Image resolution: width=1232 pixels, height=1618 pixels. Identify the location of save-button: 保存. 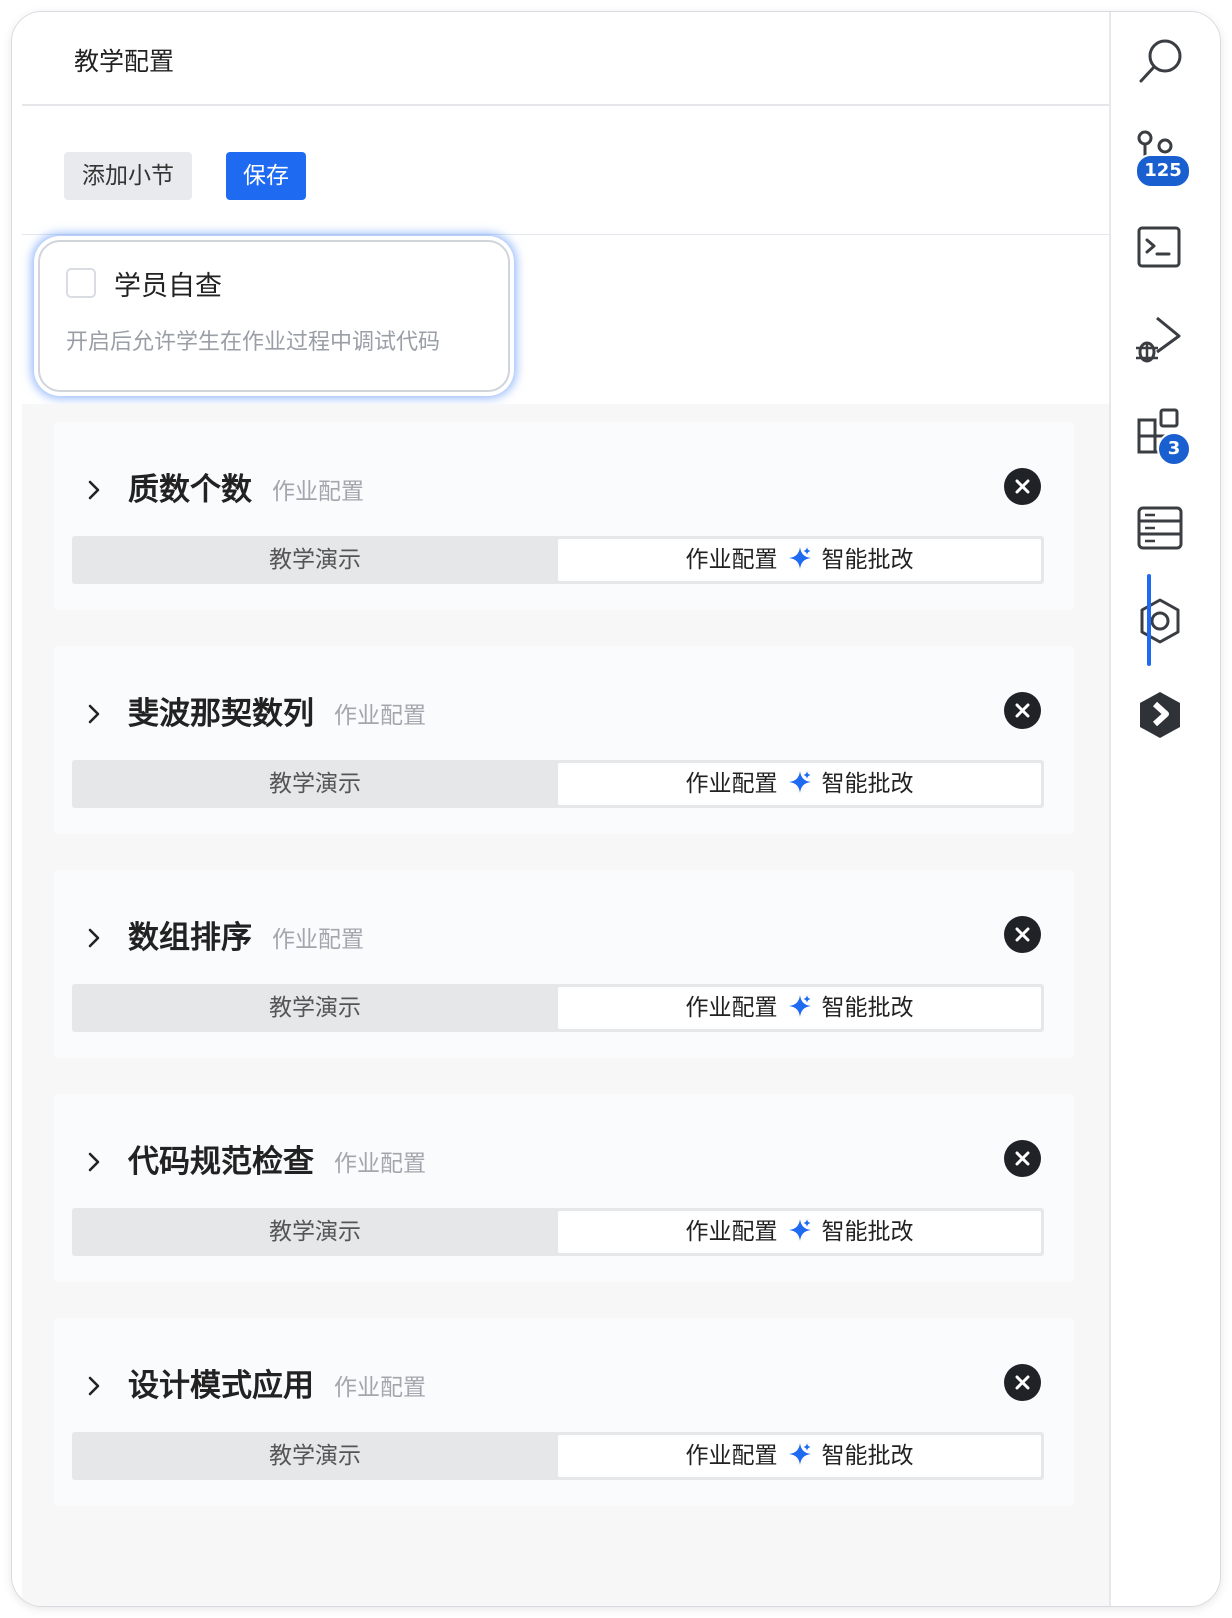
(266, 176).